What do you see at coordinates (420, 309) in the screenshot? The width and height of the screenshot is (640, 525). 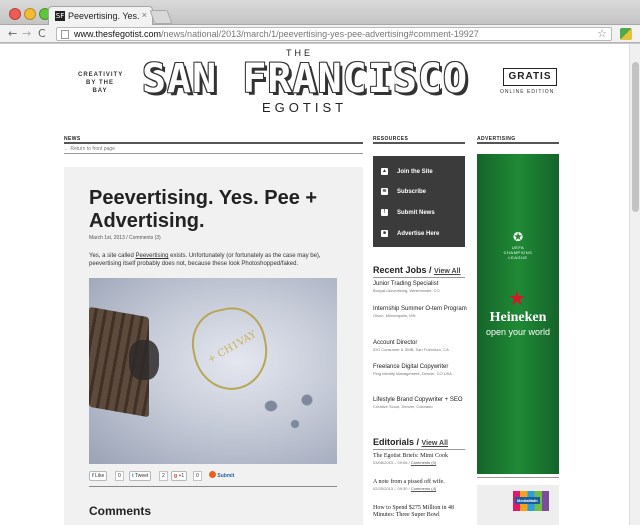 I see `job-title: Internship Summer O-tem Program` at bounding box center [420, 309].